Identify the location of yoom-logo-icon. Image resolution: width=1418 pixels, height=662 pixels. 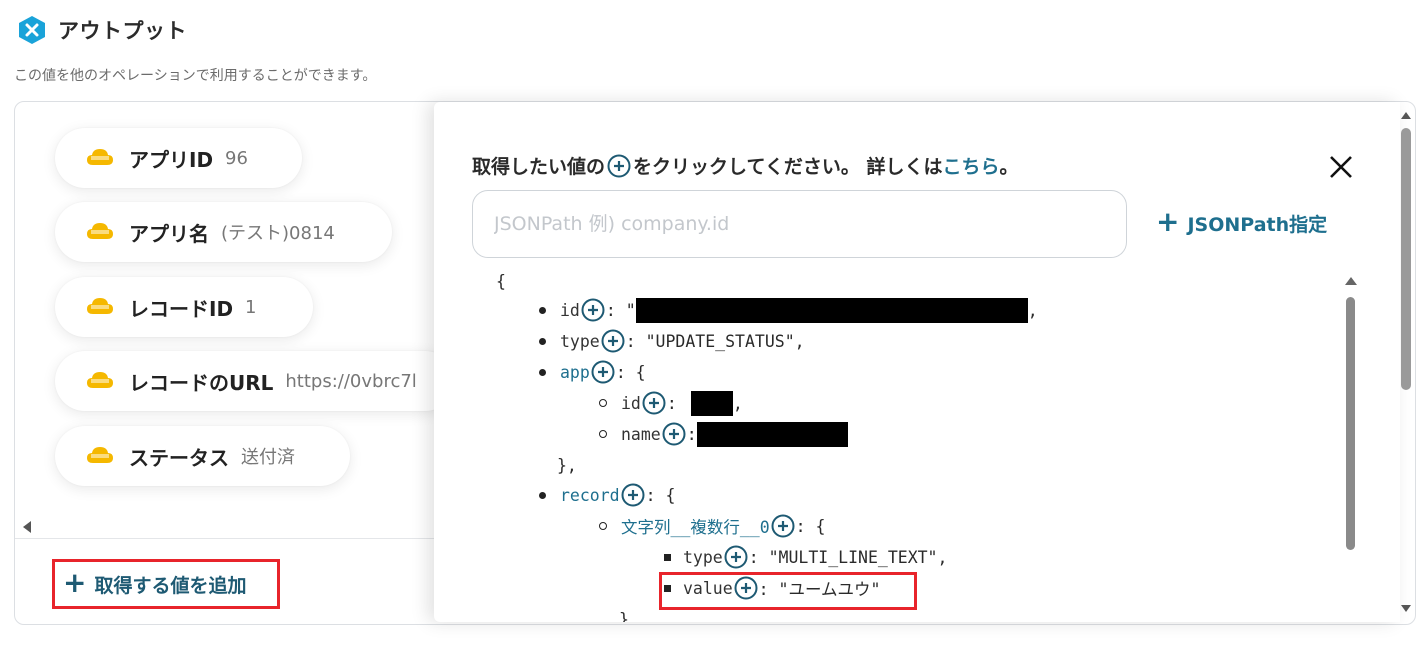
(32, 30).